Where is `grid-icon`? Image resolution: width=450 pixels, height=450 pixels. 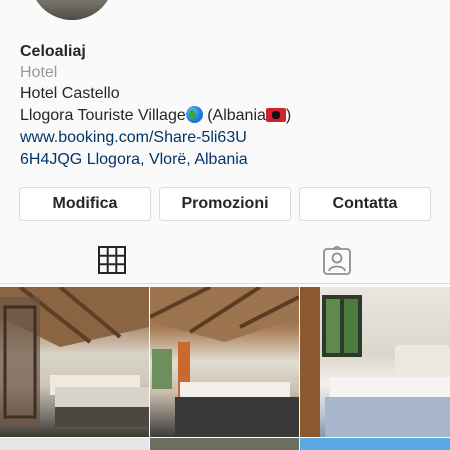
grid-icon is located at coordinates (112, 260).